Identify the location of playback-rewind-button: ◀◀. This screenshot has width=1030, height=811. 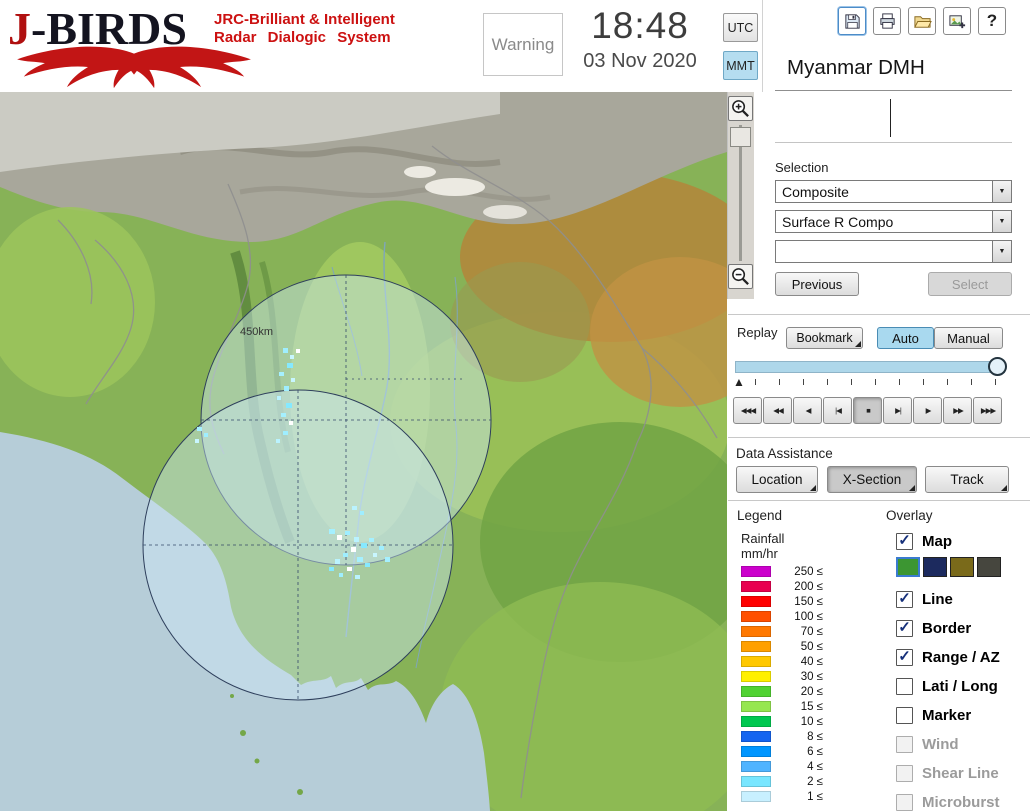
(777, 410).